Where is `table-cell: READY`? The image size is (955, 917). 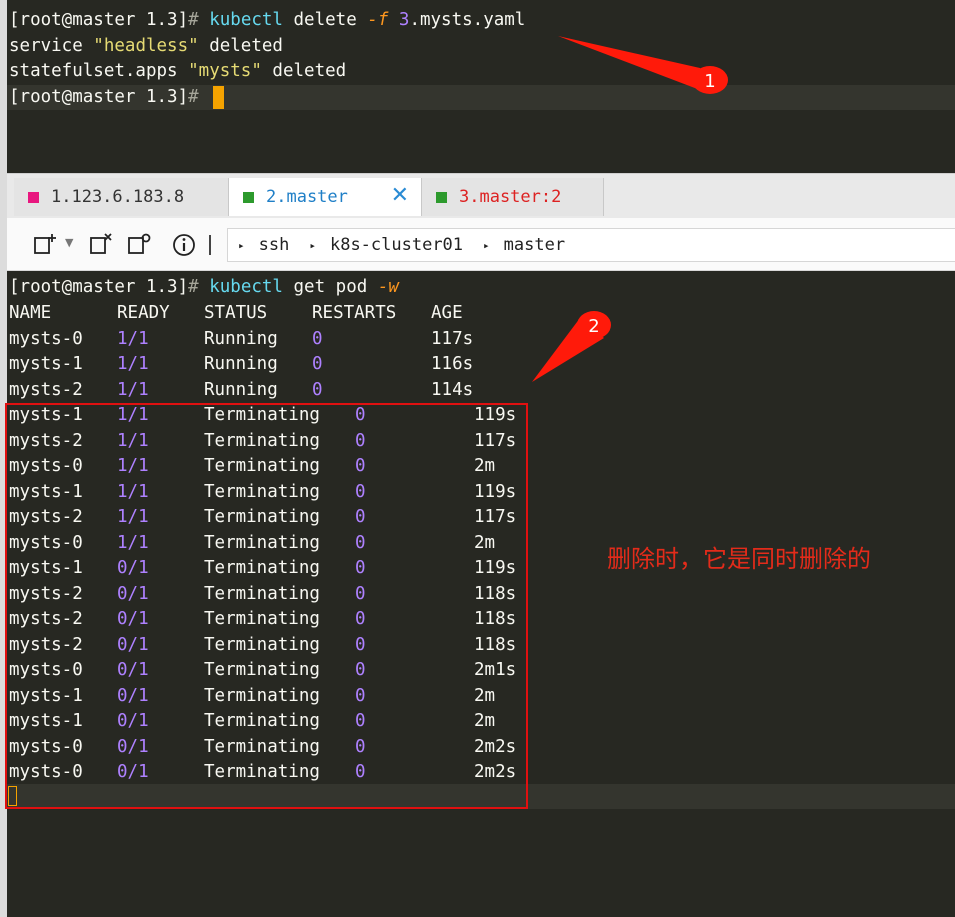
table-cell: READY is located at coordinates (143, 313).